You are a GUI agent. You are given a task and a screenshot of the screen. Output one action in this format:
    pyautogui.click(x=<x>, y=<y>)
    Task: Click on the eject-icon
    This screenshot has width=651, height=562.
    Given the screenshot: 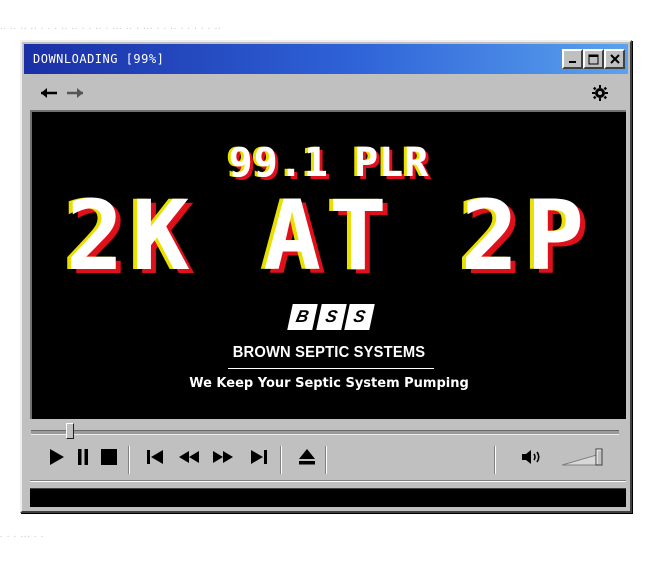 What is the action you would take?
    pyautogui.click(x=307, y=457)
    